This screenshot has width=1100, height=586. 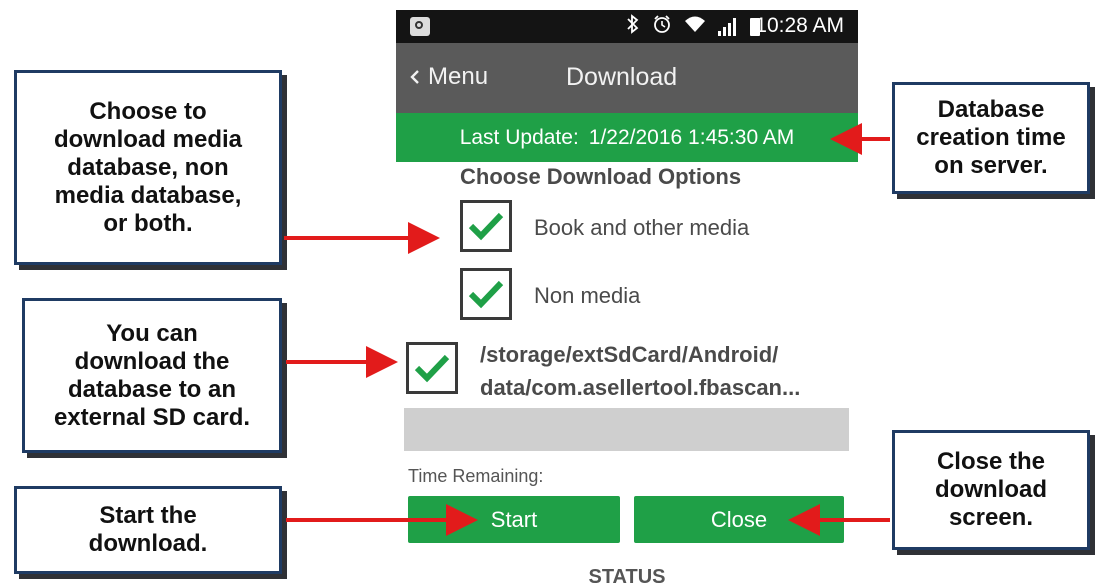 What do you see at coordinates (414, 77) in the screenshot?
I see `chevron-left-icon` at bounding box center [414, 77].